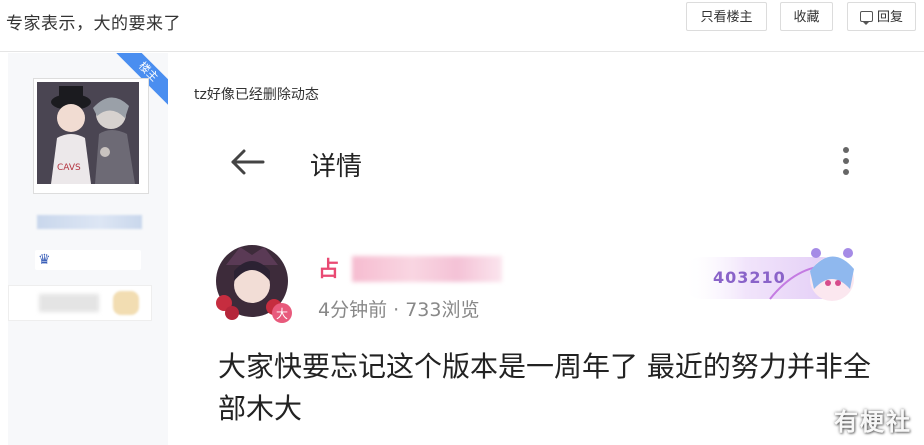 The height and width of the screenshot is (445, 924). What do you see at coordinates (248, 162) in the screenshot?
I see `arrow-left-icon` at bounding box center [248, 162].